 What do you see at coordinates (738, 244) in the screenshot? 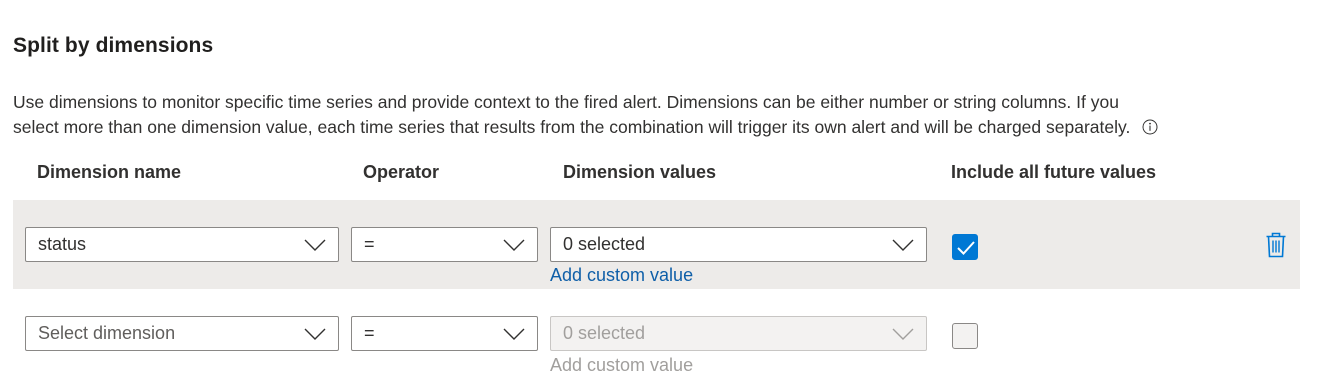
I see `dimension-values-dropdown-row-1: 0 selected` at bounding box center [738, 244].